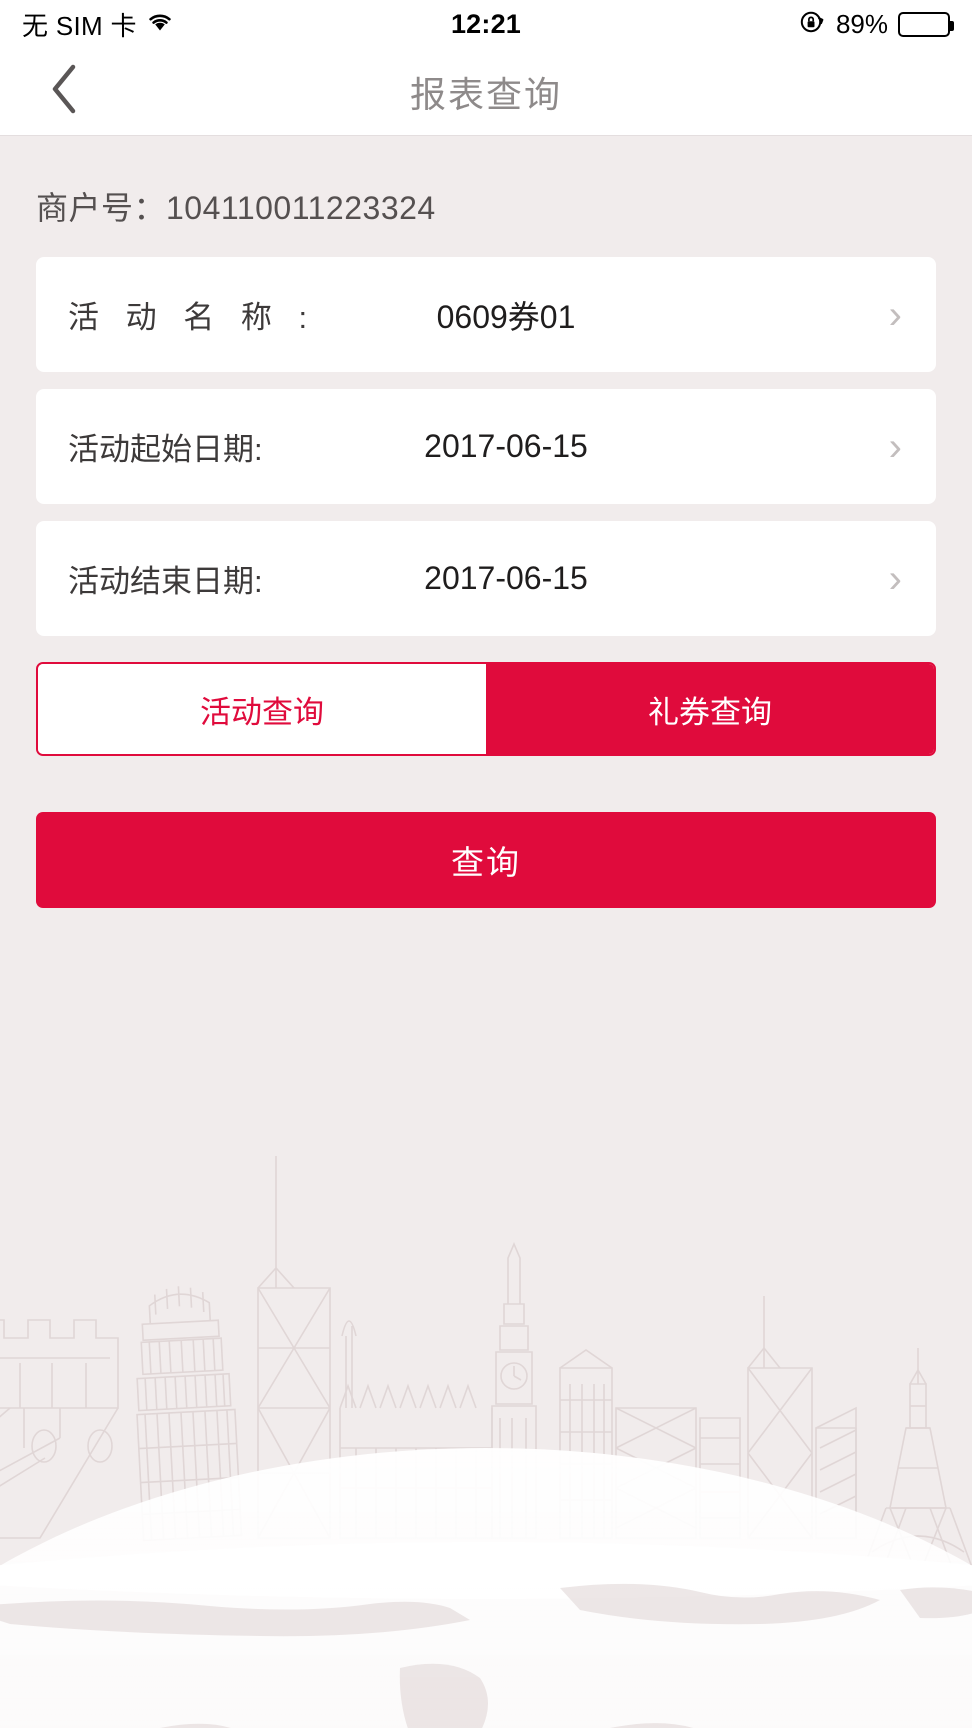 Image resolution: width=972 pixels, height=1728 pixels. Describe the element at coordinates (236, 208) in the screenshot. I see `merchant-number-label: 商户号：104110011223324` at that location.